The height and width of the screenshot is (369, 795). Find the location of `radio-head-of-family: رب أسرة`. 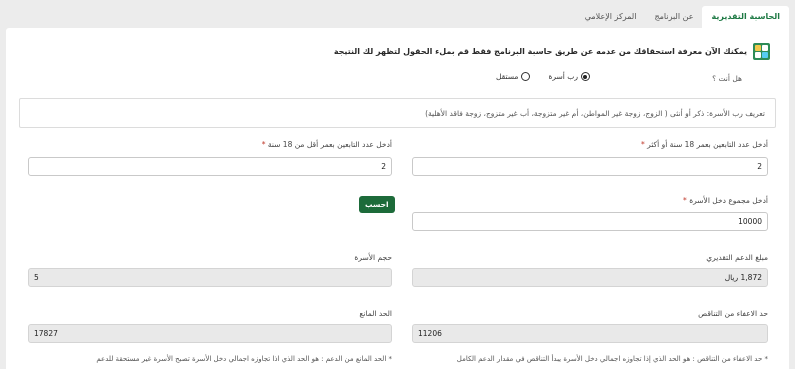

radio-head-of-family: رب أسرة is located at coordinates (569, 76).